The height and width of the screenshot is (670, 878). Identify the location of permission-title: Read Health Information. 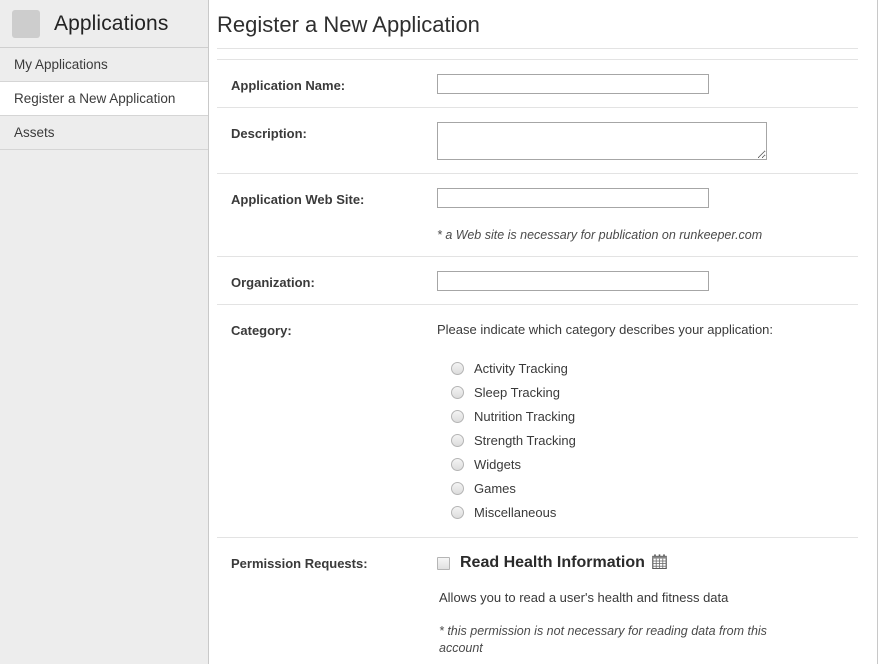
(552, 562).